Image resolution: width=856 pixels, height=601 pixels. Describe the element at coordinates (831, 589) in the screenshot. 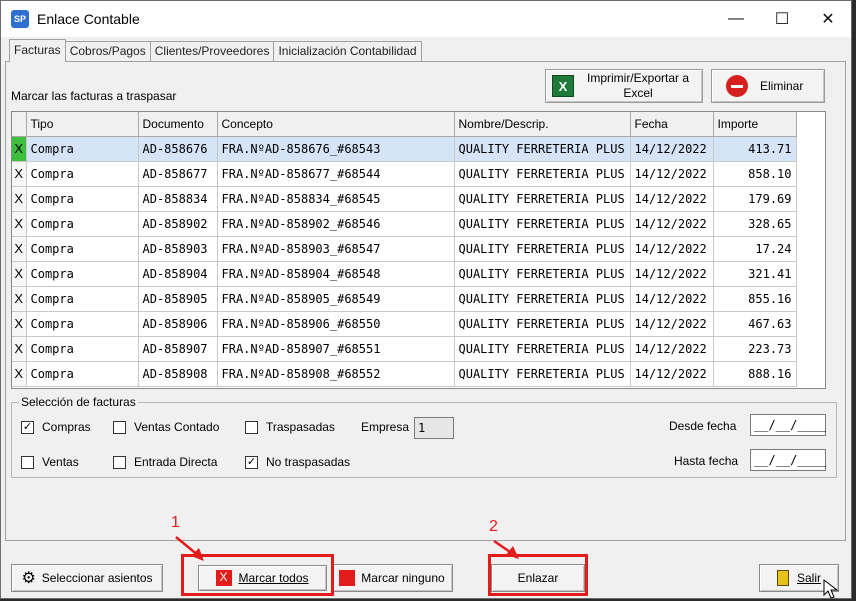

I see `mouse-cursor-icon` at that location.